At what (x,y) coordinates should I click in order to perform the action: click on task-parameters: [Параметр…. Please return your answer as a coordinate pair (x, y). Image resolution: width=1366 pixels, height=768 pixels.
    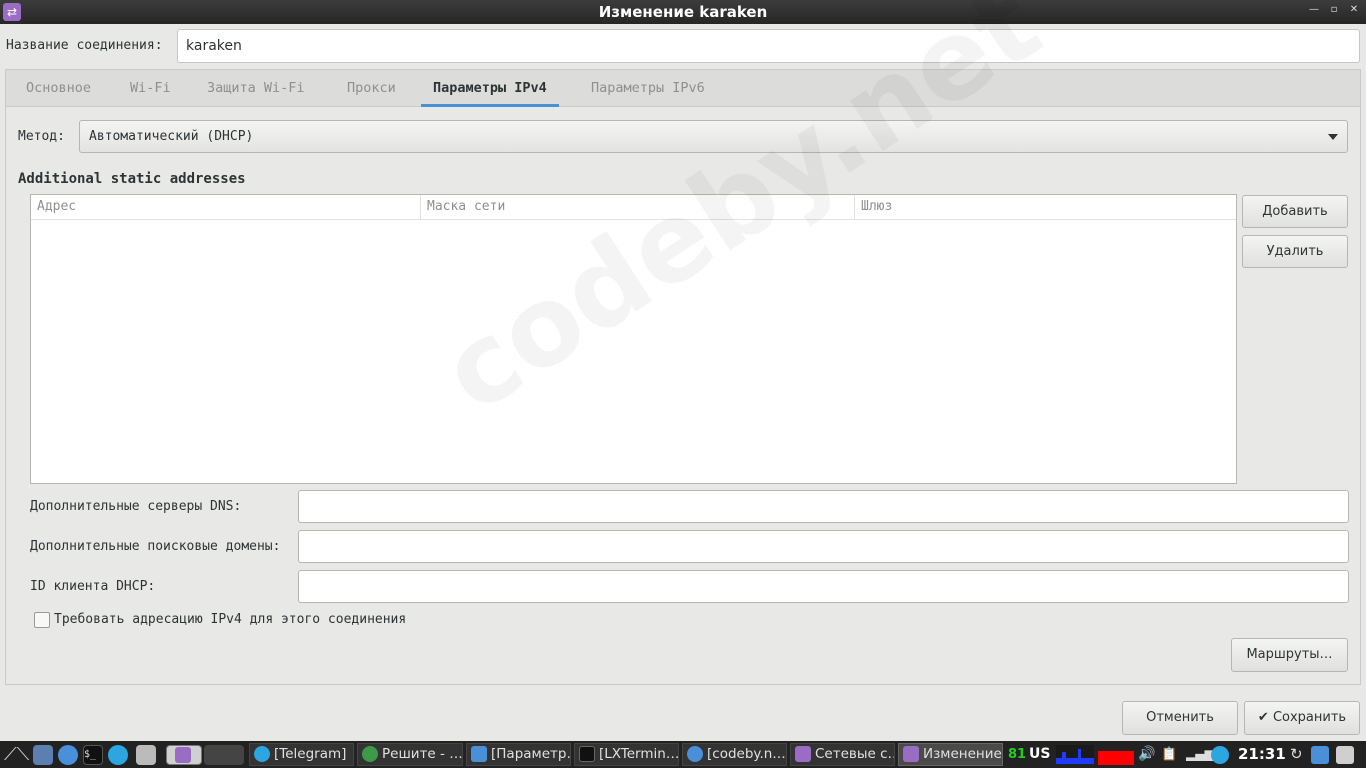
    Looking at the image, I should click on (518, 754).